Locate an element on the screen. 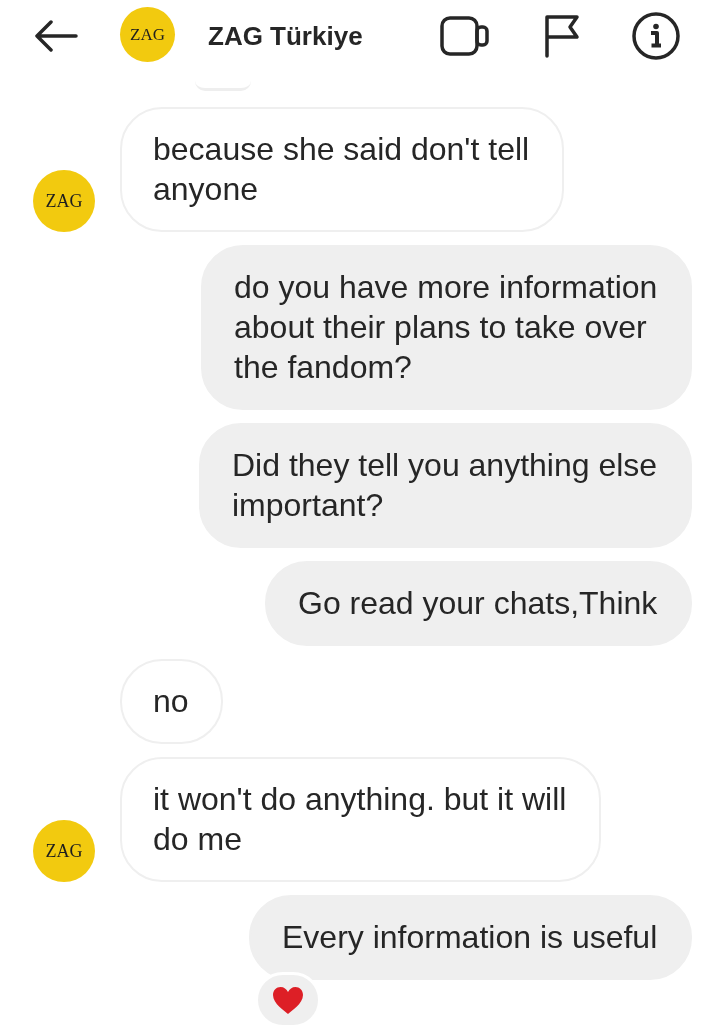  info-icon is located at coordinates (656, 36).